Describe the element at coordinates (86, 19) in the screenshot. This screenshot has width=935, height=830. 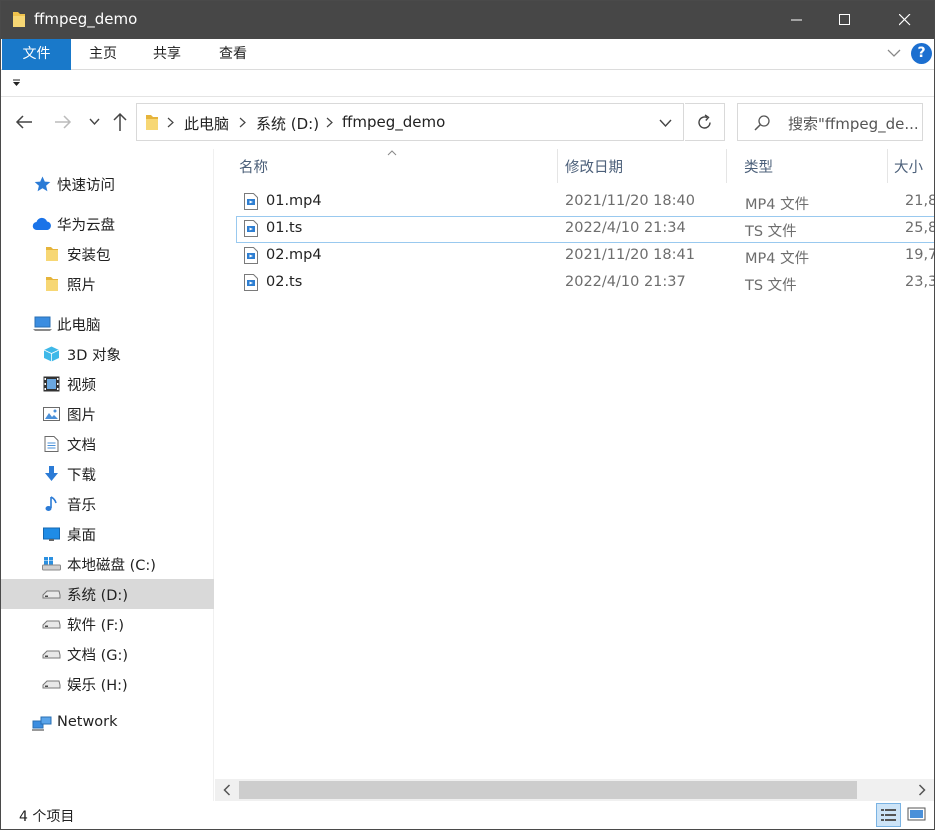
I see `window-title: ffmpeg_demo` at that location.